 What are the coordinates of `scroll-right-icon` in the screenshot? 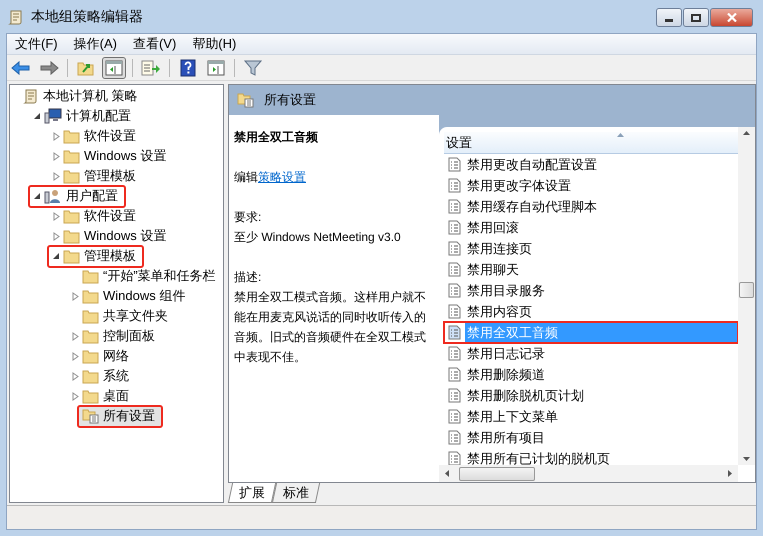 It's located at (730, 473).